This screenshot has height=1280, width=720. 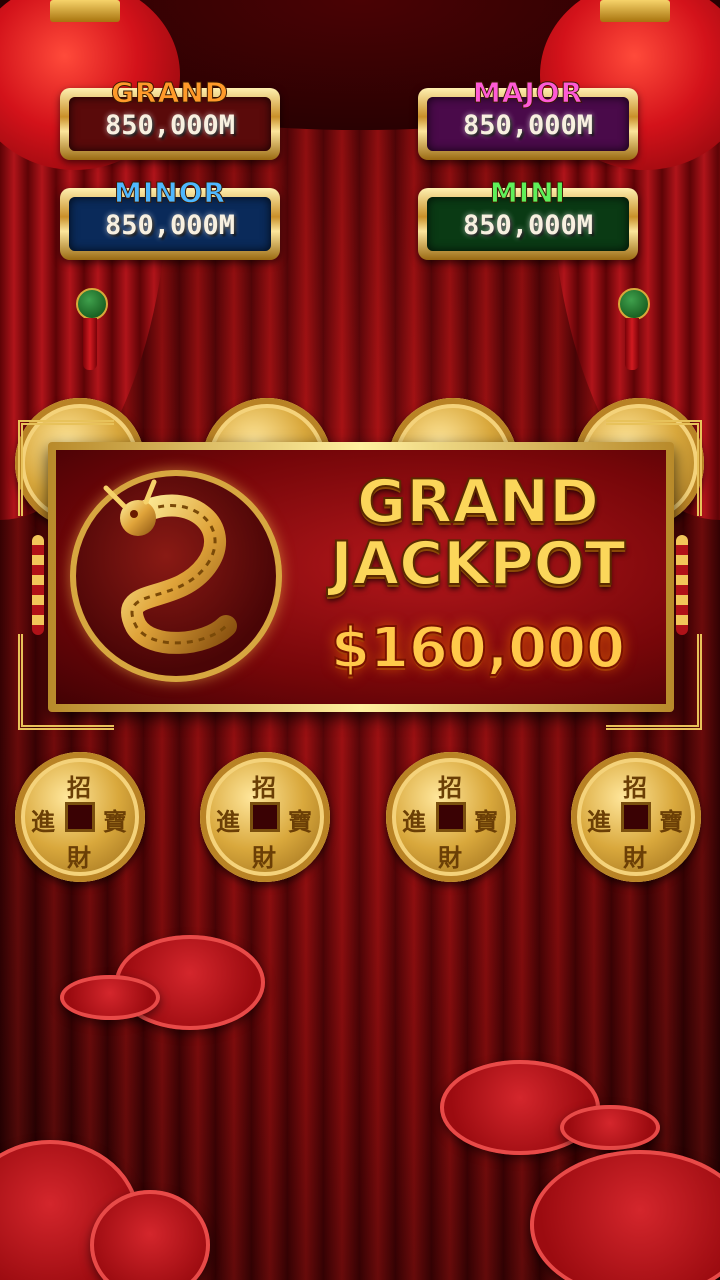 I want to click on left-lantern-cap, so click(x=85, y=11).